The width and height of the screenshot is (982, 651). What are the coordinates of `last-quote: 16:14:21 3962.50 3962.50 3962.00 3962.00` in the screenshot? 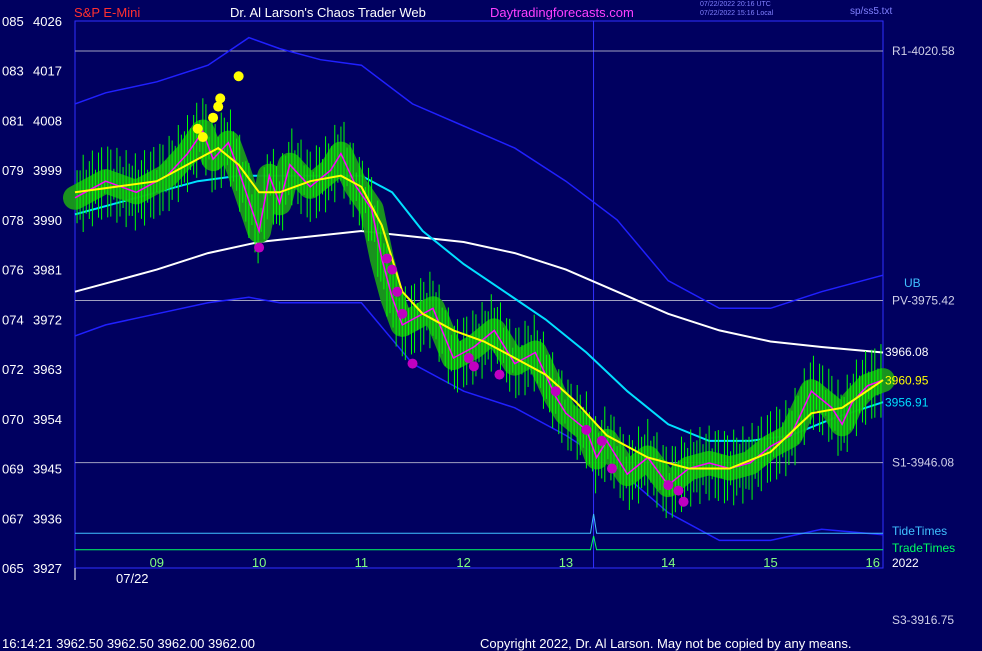 It's located at (129, 643).